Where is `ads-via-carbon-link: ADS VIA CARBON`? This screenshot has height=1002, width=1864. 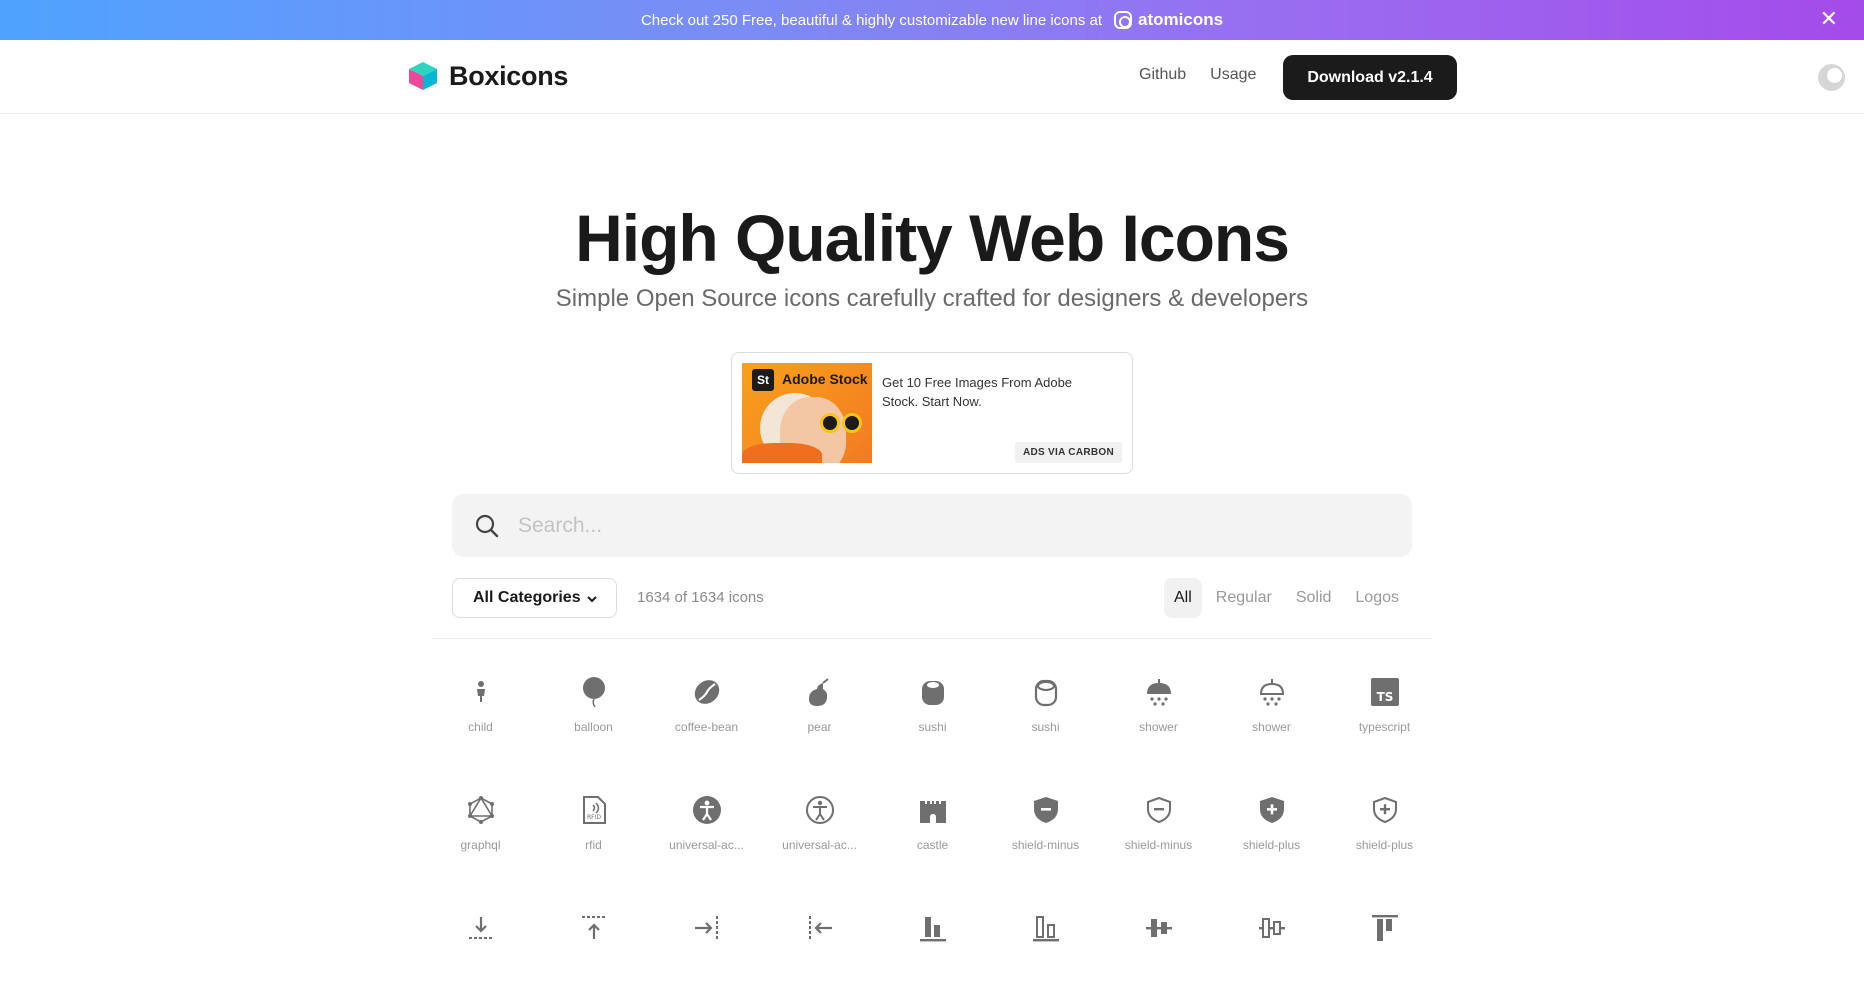
ads-via-carbon-link: ADS VIA CARBON is located at coordinates (1068, 452).